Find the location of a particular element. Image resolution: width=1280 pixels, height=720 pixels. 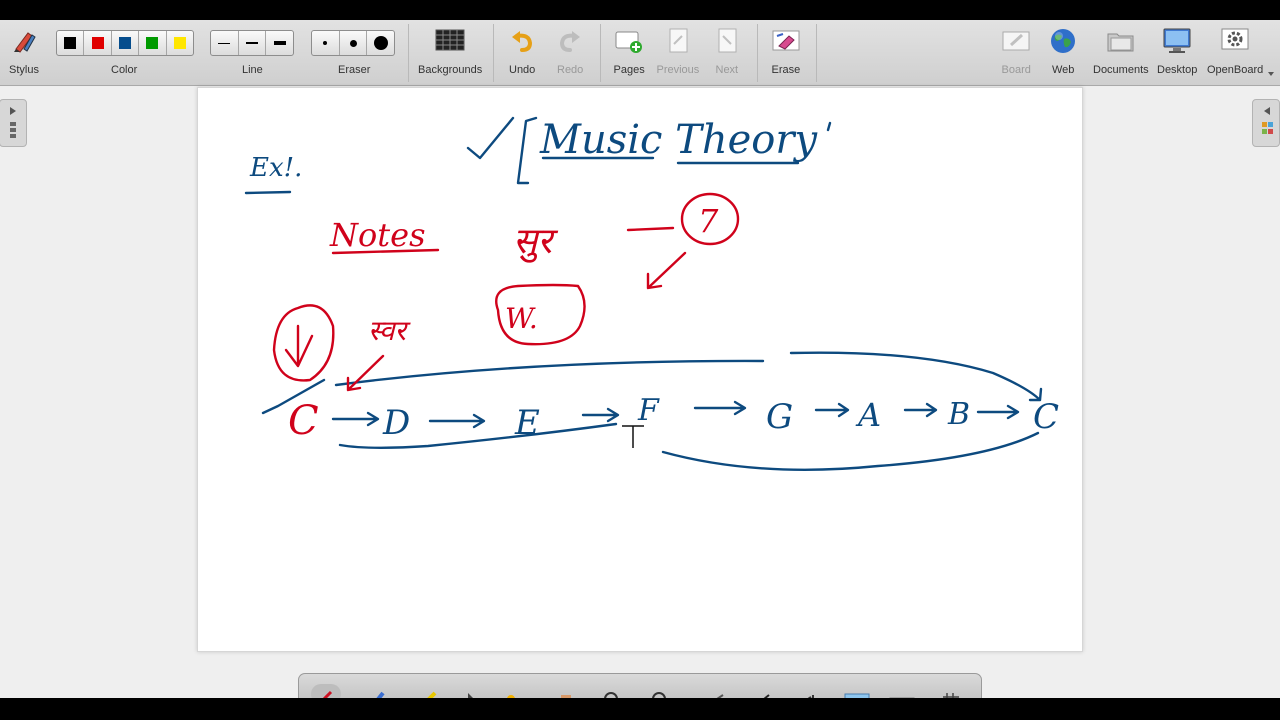

title-text: Music Theory is located at coordinates (678, 140).